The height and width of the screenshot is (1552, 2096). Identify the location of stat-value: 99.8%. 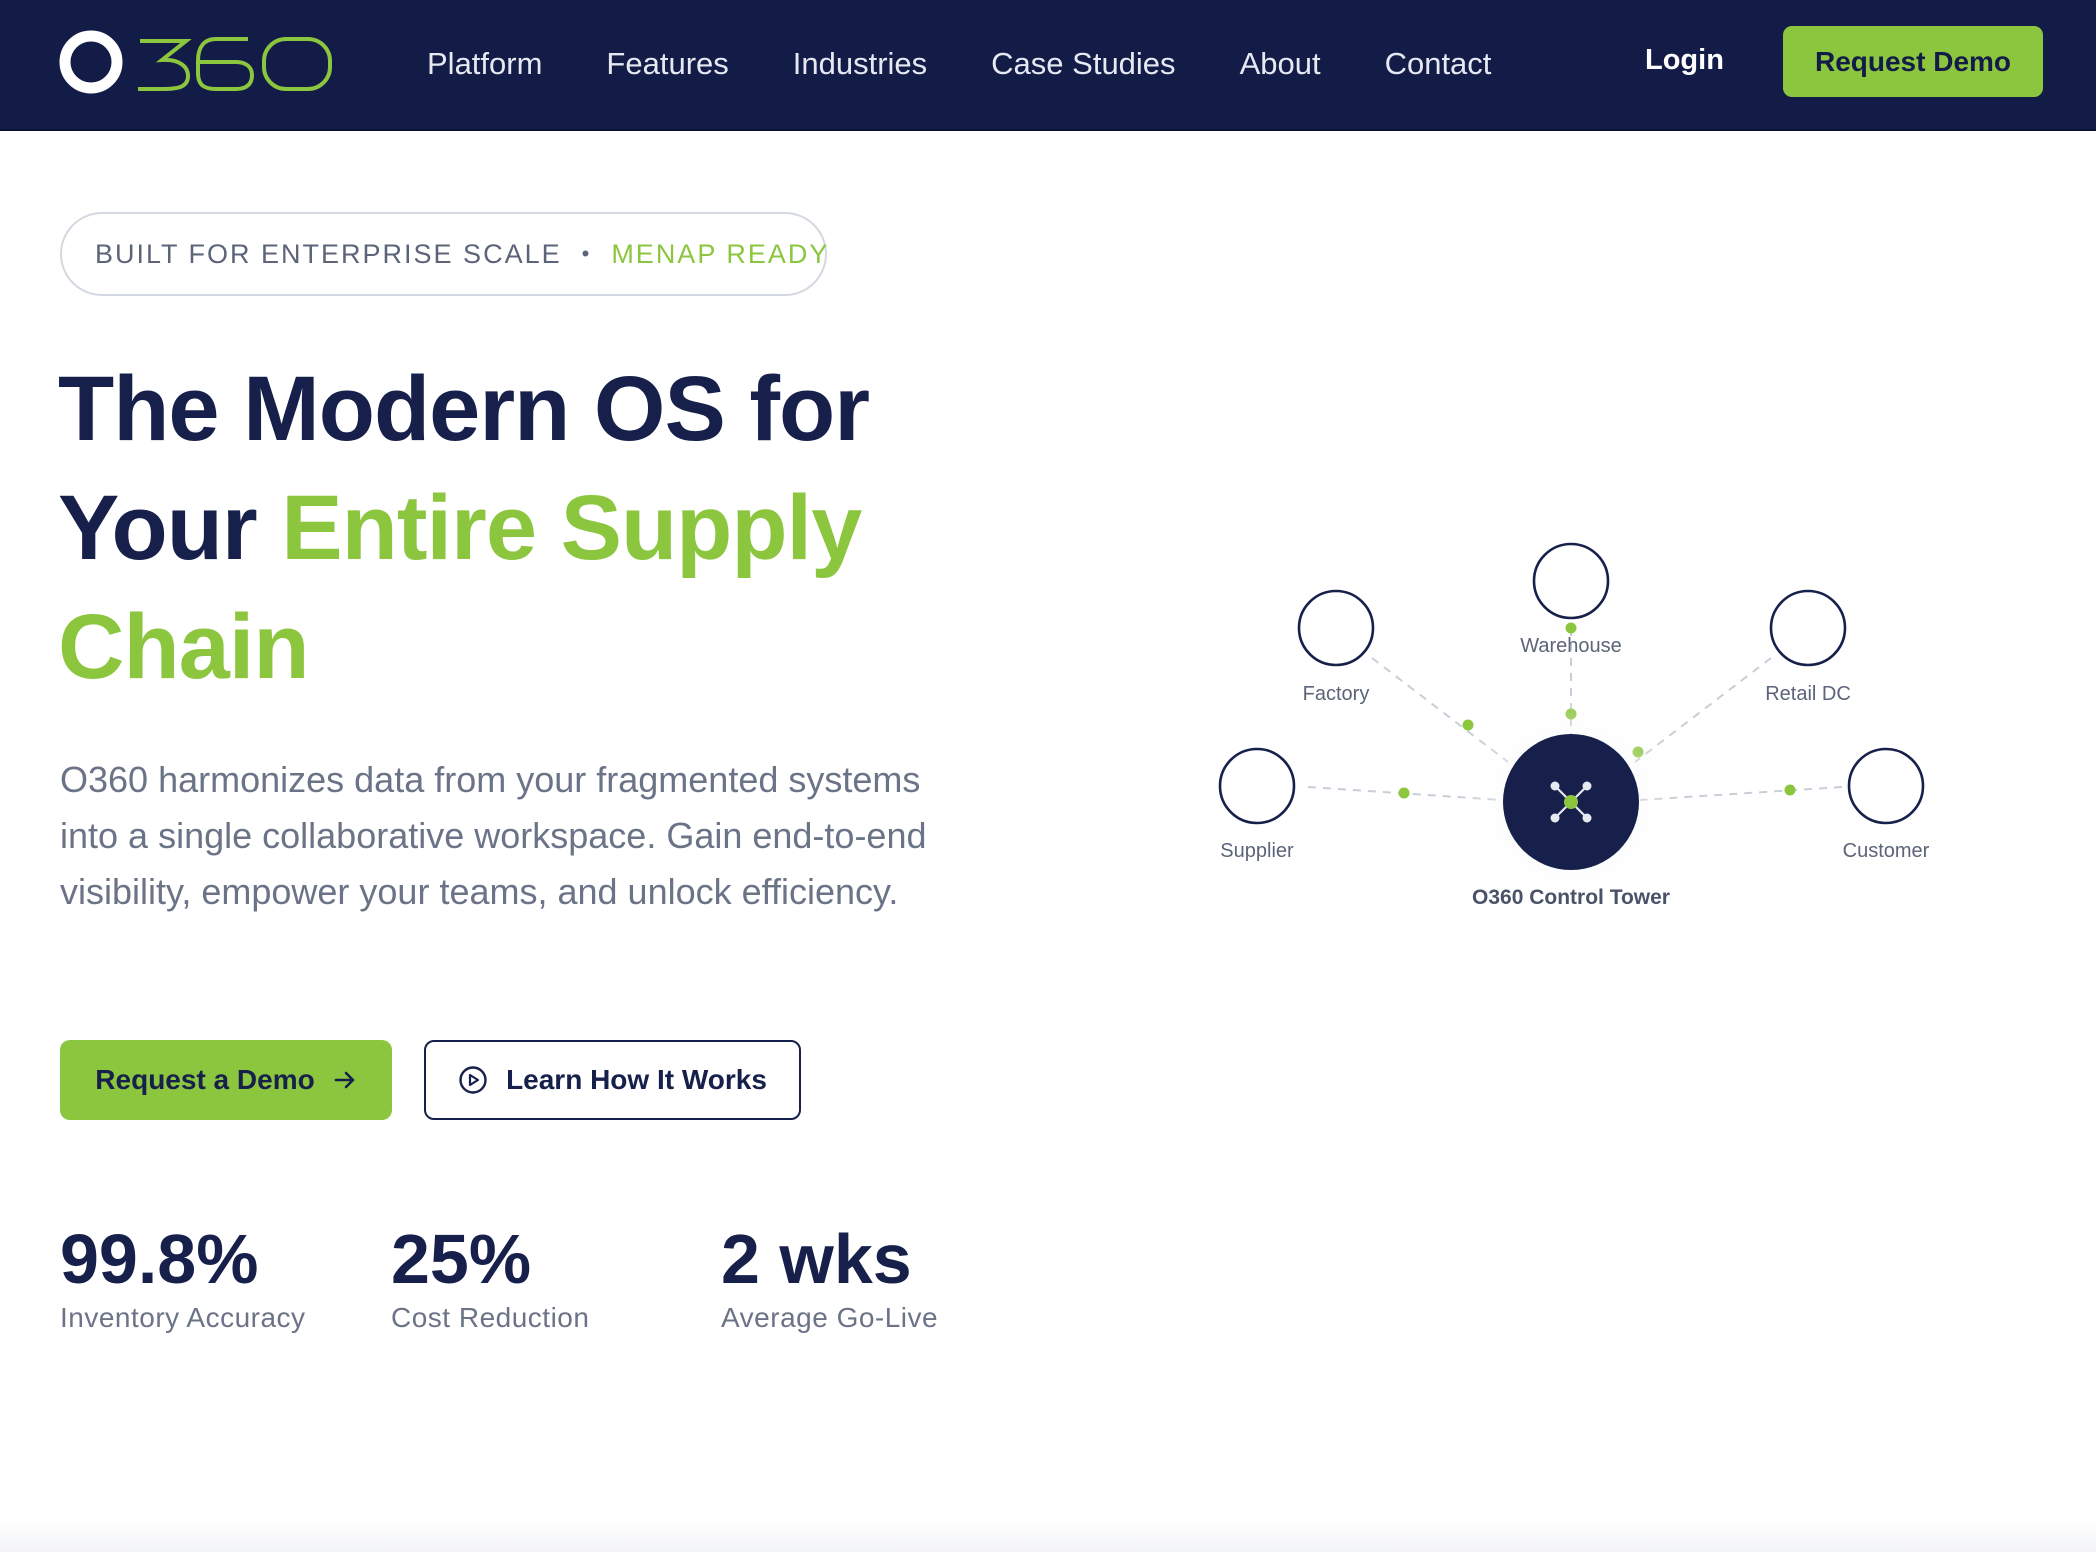
(159, 1259).